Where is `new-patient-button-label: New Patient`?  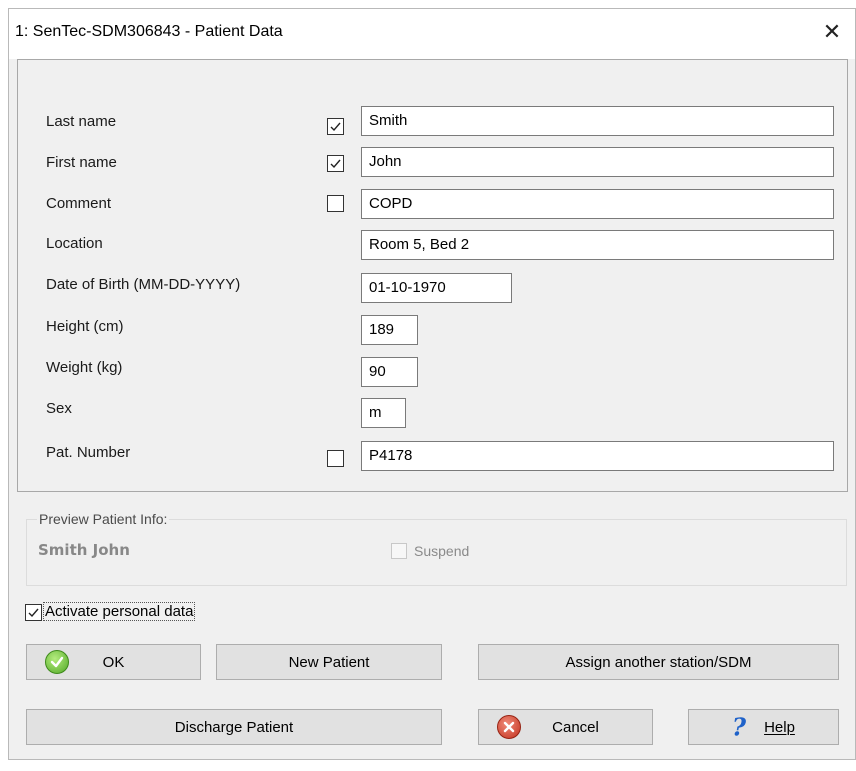 new-patient-button-label: New Patient is located at coordinates (329, 662).